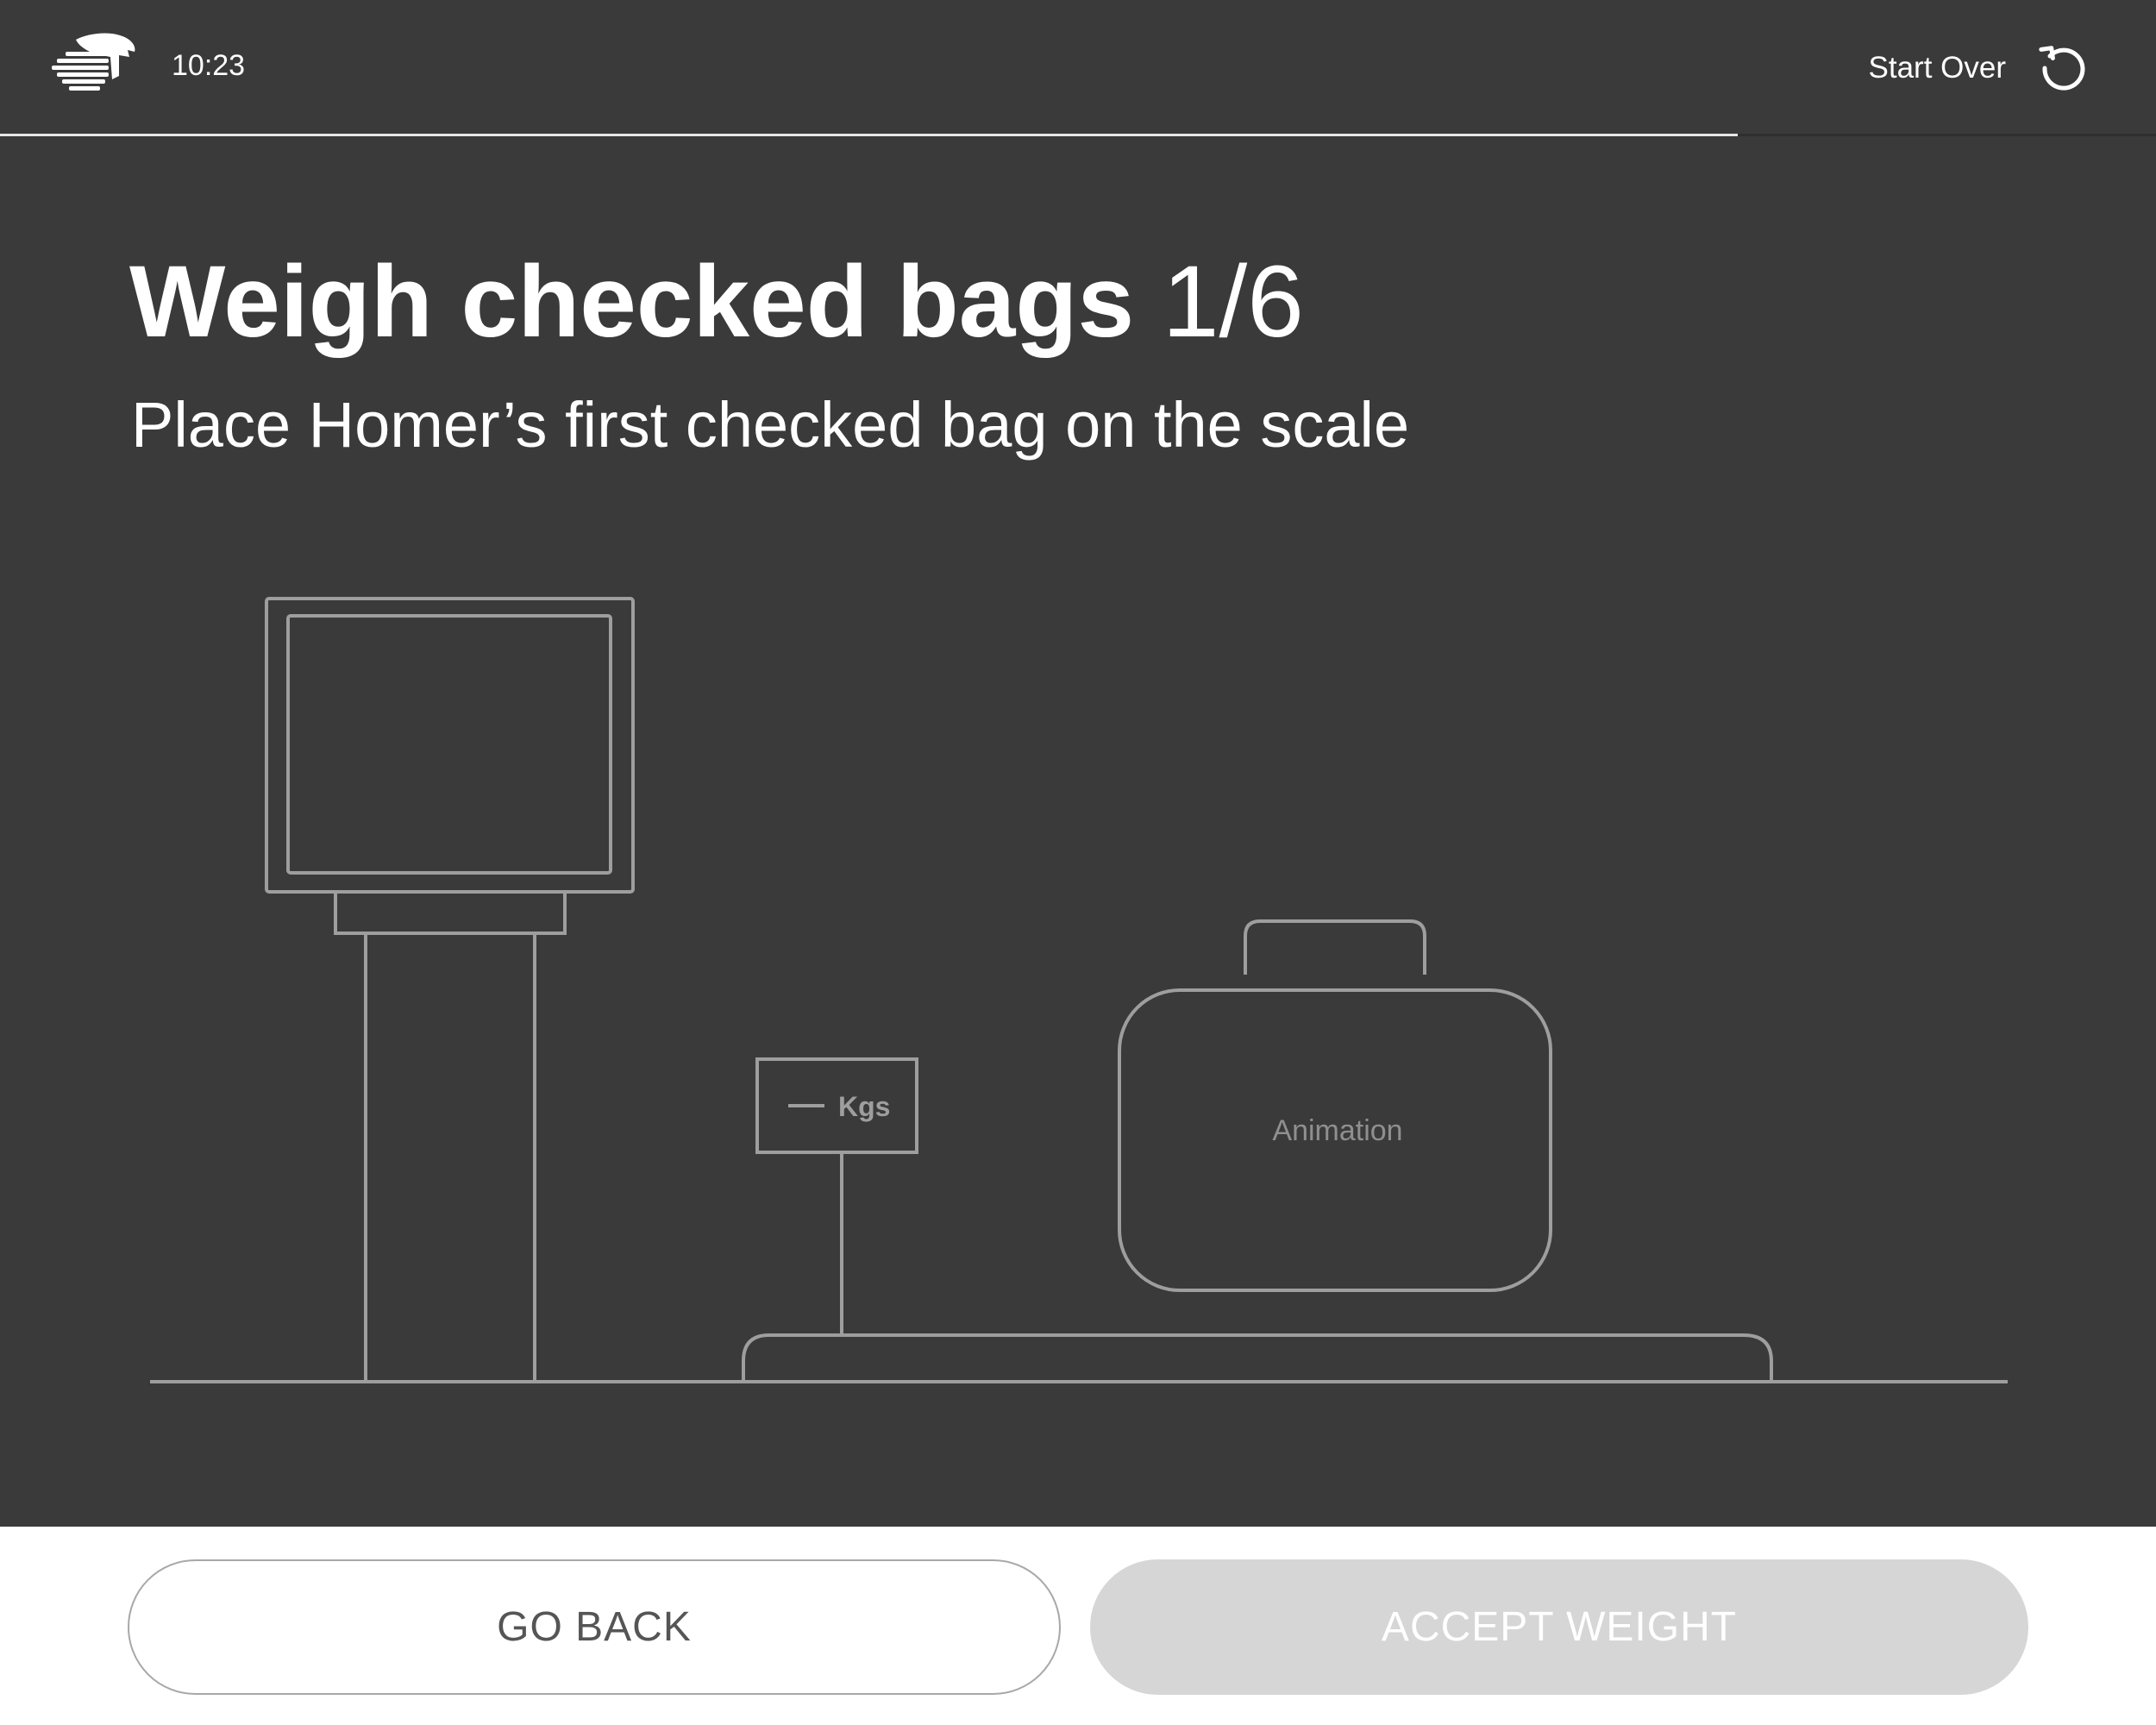 The image size is (2156, 1725). Describe the element at coordinates (450, 913) in the screenshot. I see `kiosk-monitor-base` at that location.